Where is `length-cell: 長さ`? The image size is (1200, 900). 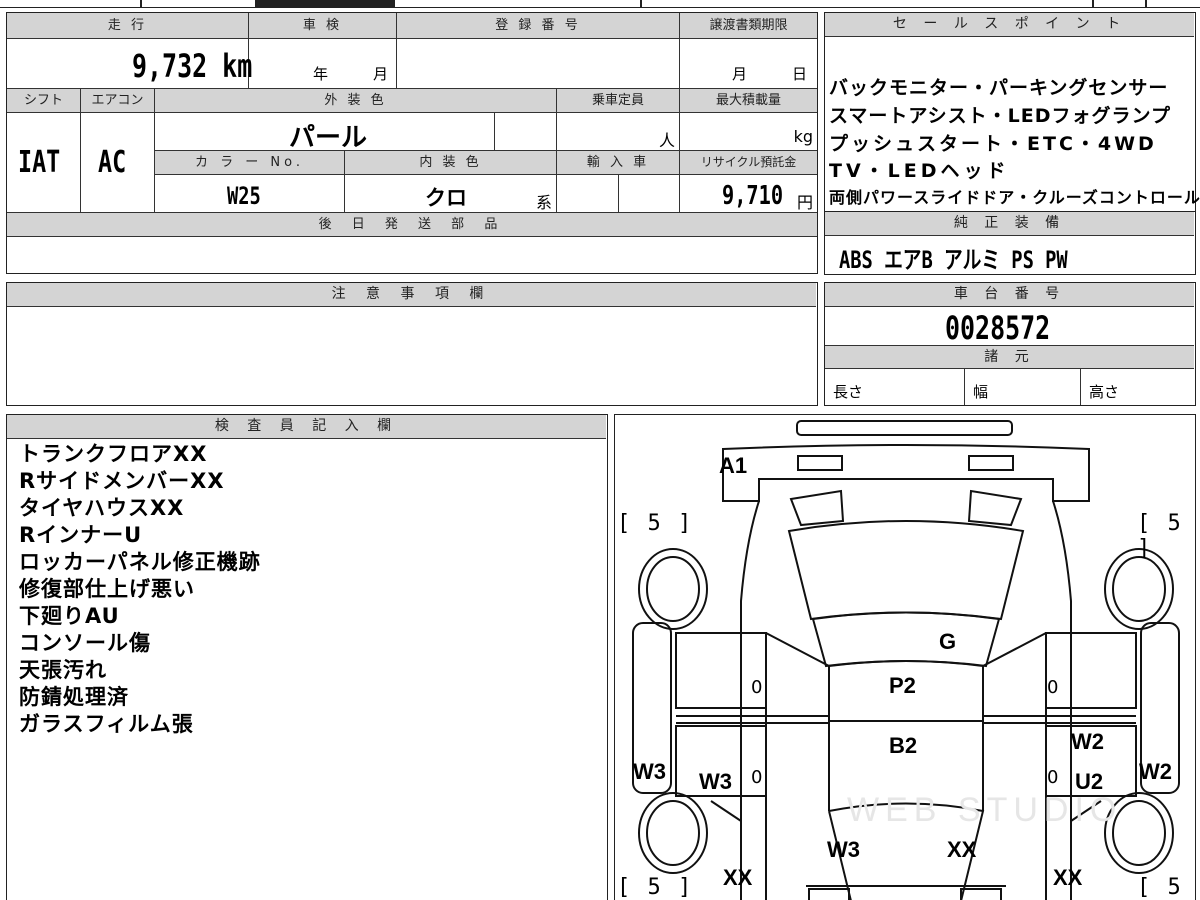
length-cell: 長さ is located at coordinates (895, 387).